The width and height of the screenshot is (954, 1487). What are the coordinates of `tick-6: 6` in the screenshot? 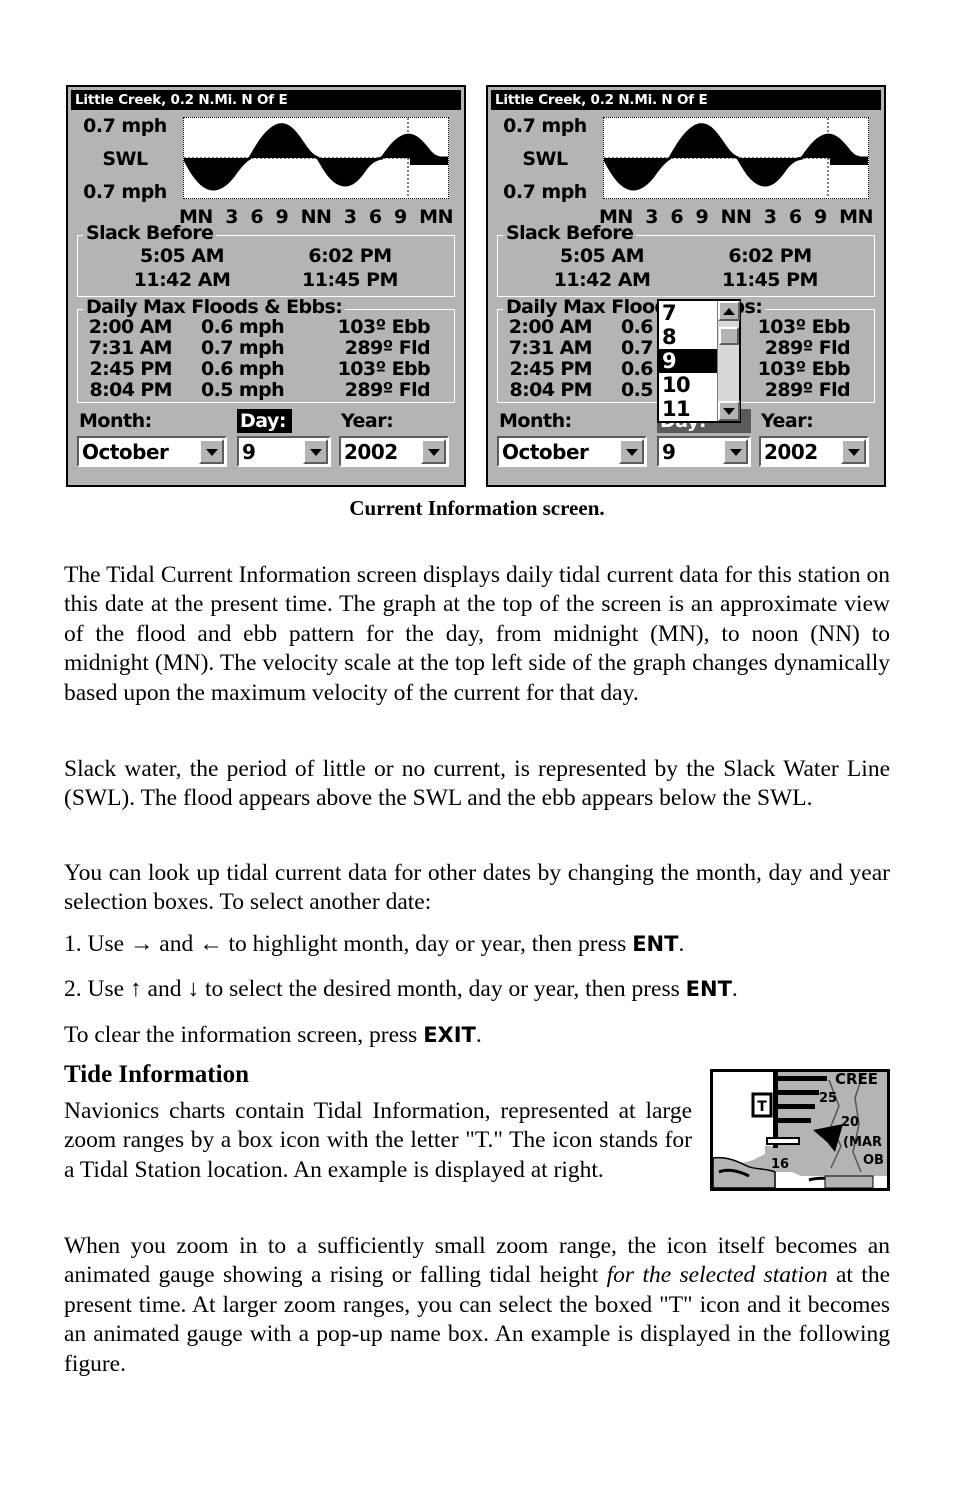 It's located at (375, 217).